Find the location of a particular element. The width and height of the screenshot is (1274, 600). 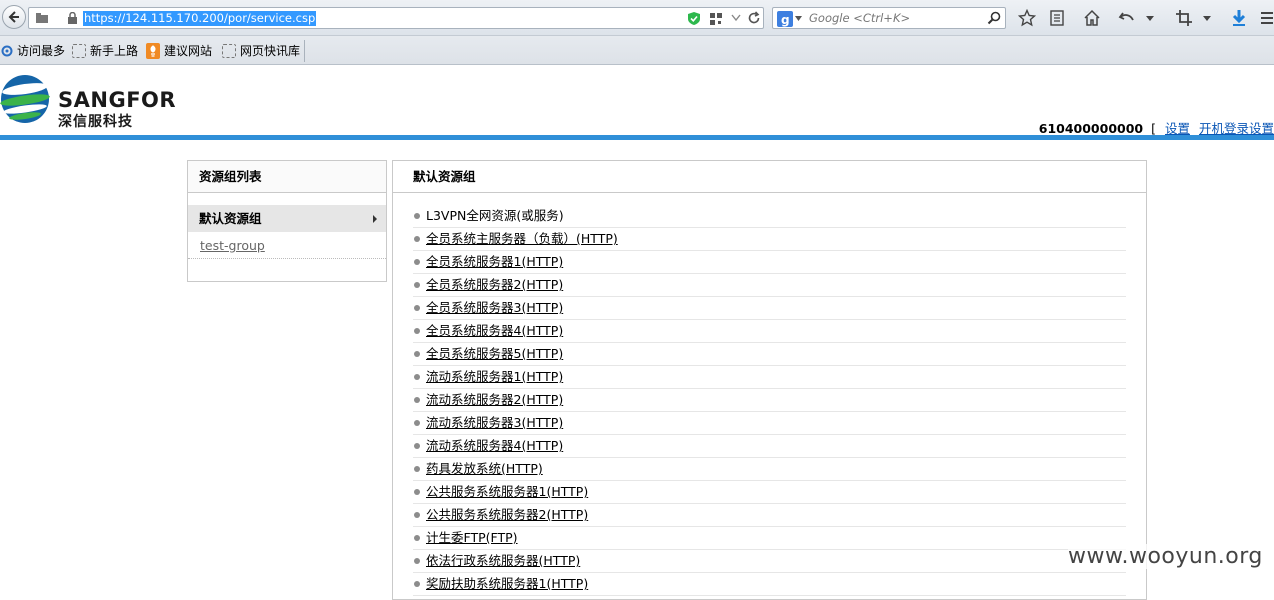

url-bar: https://124.115.170.200/por/service.csp is located at coordinates (396, 18).